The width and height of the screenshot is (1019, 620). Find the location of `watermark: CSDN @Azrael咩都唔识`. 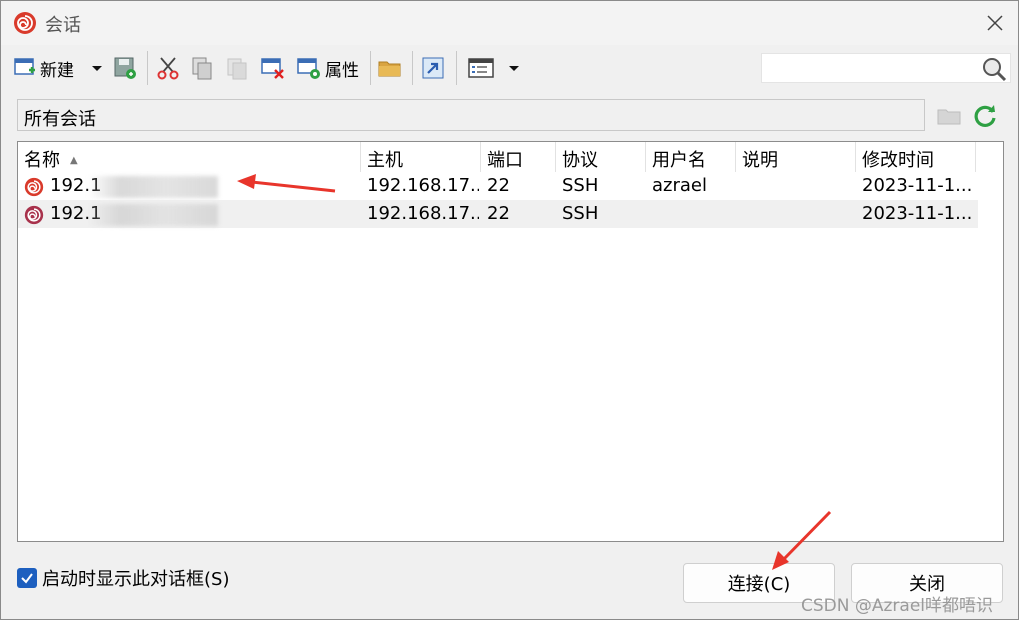

watermark: CSDN @Azrael咩都唔识 is located at coordinates (897, 606).